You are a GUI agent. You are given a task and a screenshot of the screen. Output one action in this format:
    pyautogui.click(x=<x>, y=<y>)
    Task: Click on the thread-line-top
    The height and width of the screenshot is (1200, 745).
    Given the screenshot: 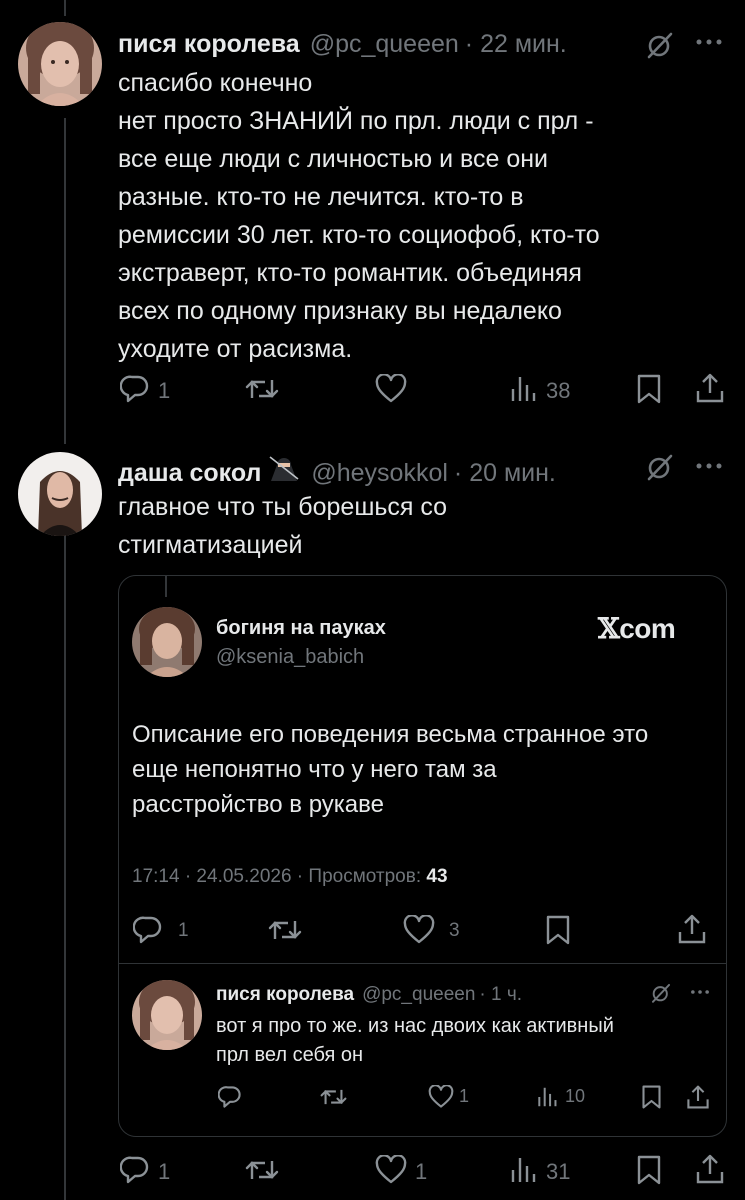 What is the action you would take?
    pyautogui.click(x=65, y=8)
    